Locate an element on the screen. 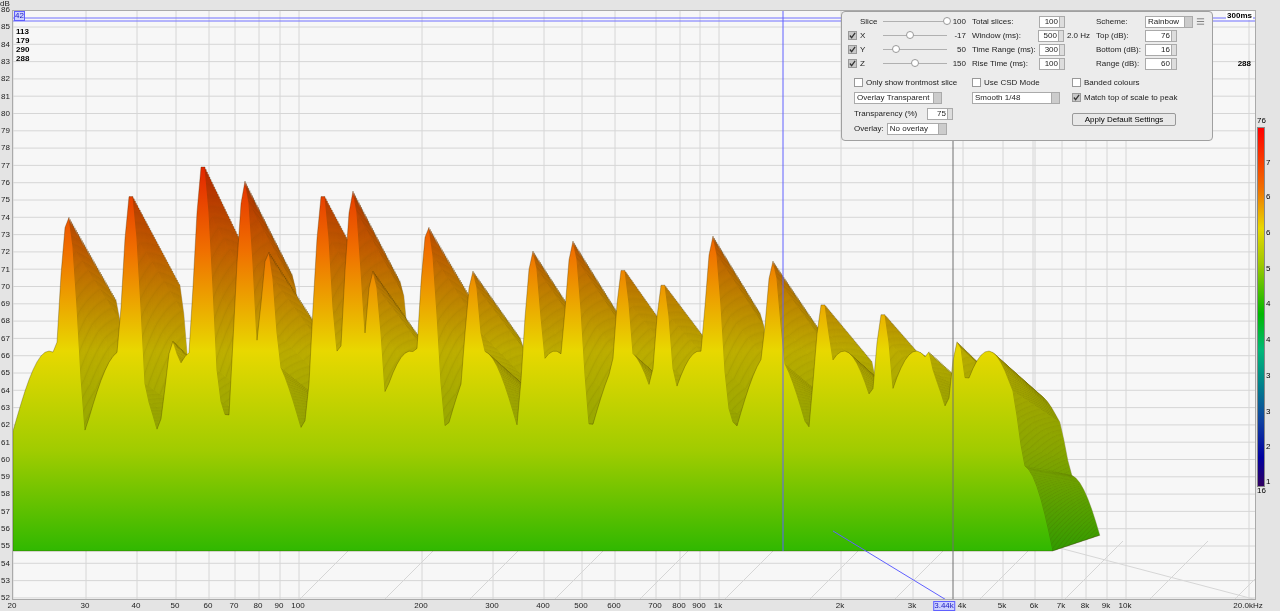  time-axis-label: 288 is located at coordinates (1244, 63).